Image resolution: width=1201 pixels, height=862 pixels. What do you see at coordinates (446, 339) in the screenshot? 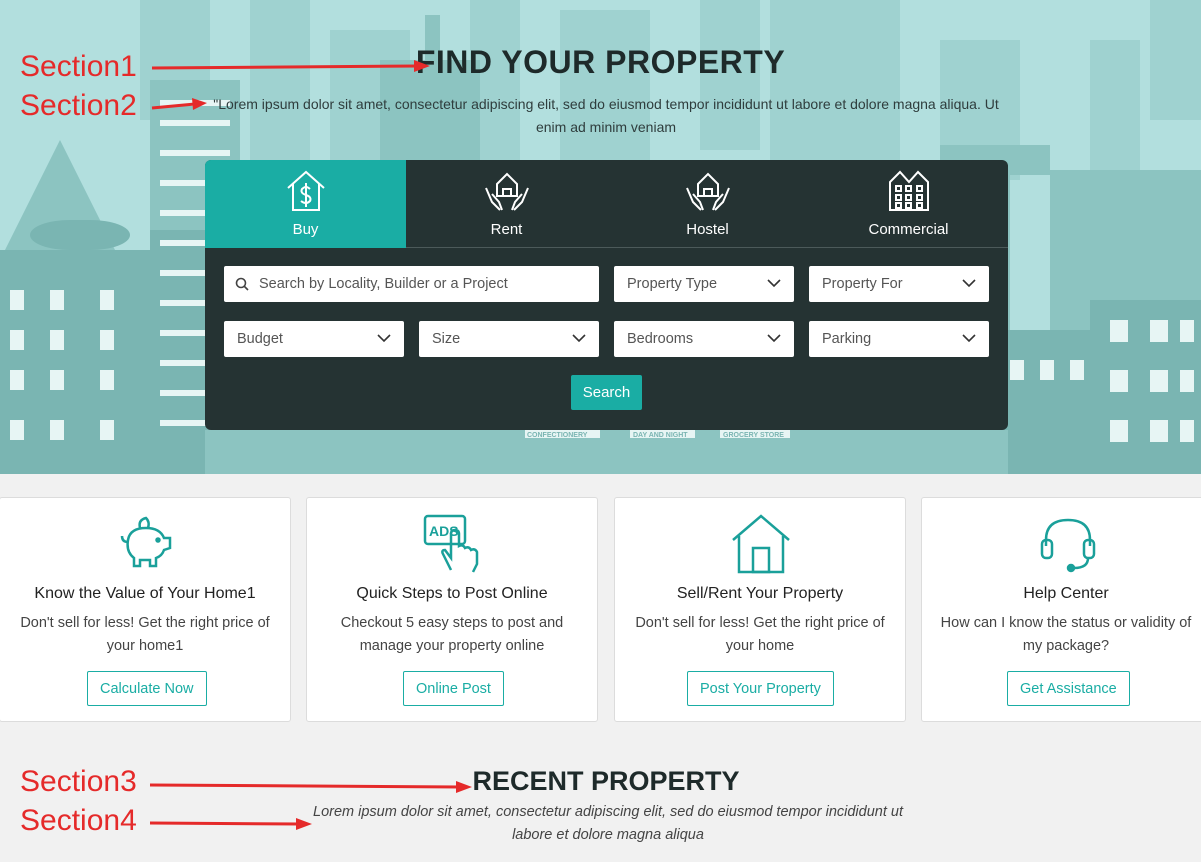
I see `size-label: Size` at bounding box center [446, 339].